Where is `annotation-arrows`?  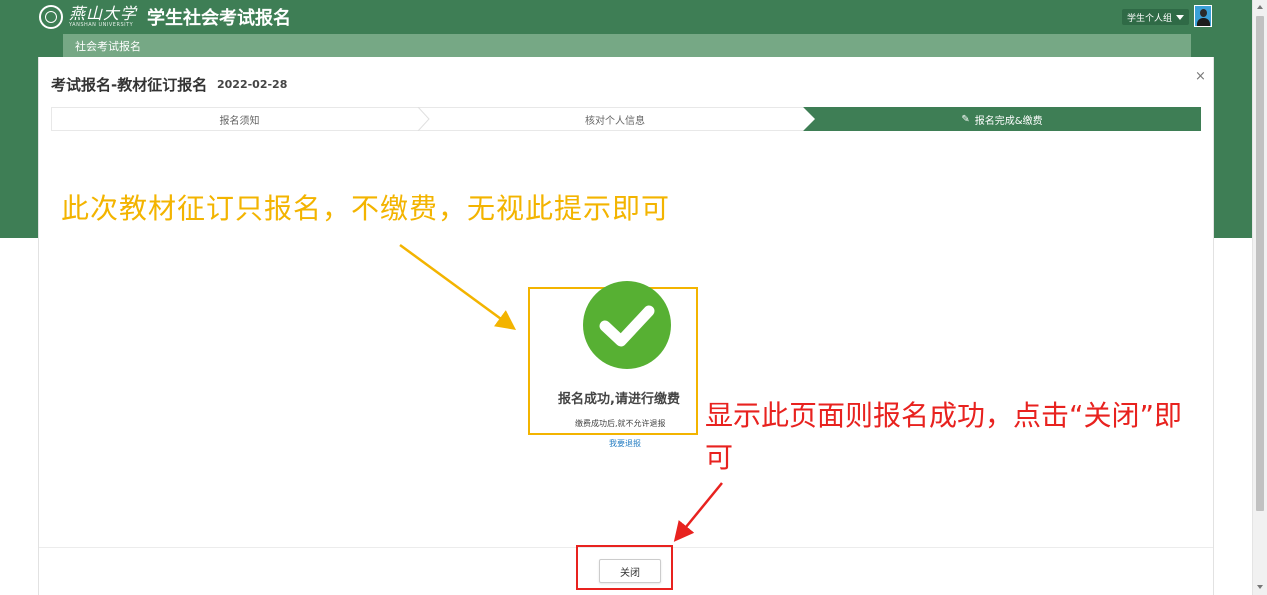
annotation-arrows is located at coordinates (561, 392).